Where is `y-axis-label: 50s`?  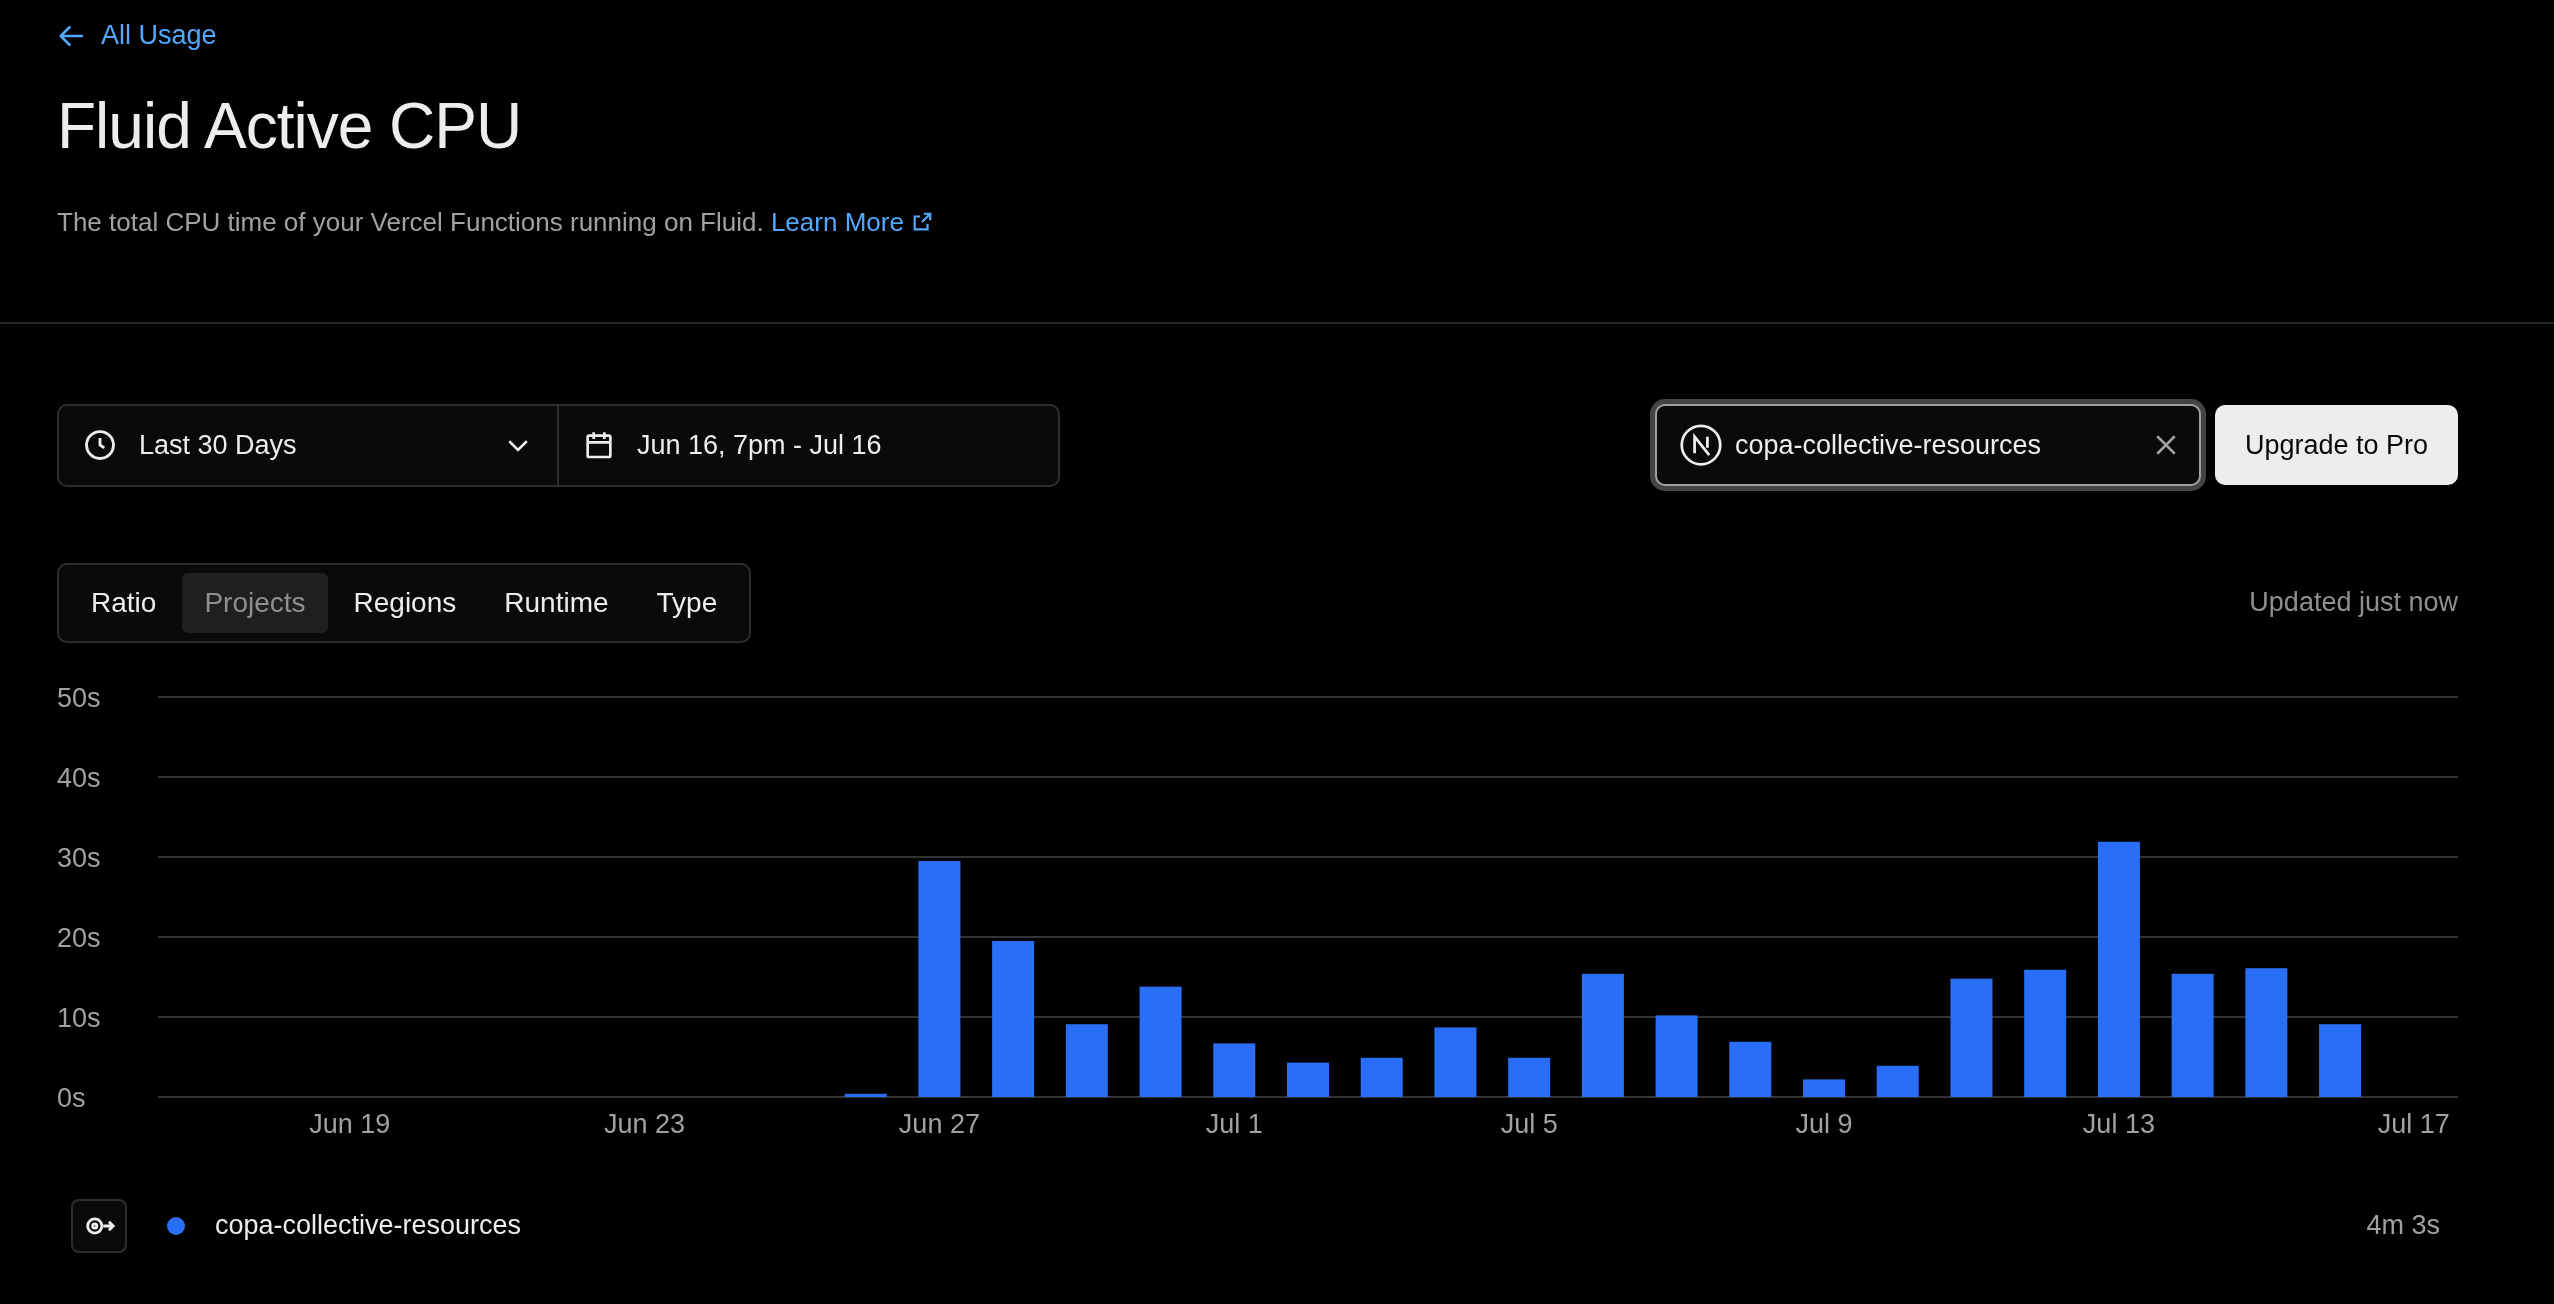
y-axis-label: 50s is located at coordinates (79, 697).